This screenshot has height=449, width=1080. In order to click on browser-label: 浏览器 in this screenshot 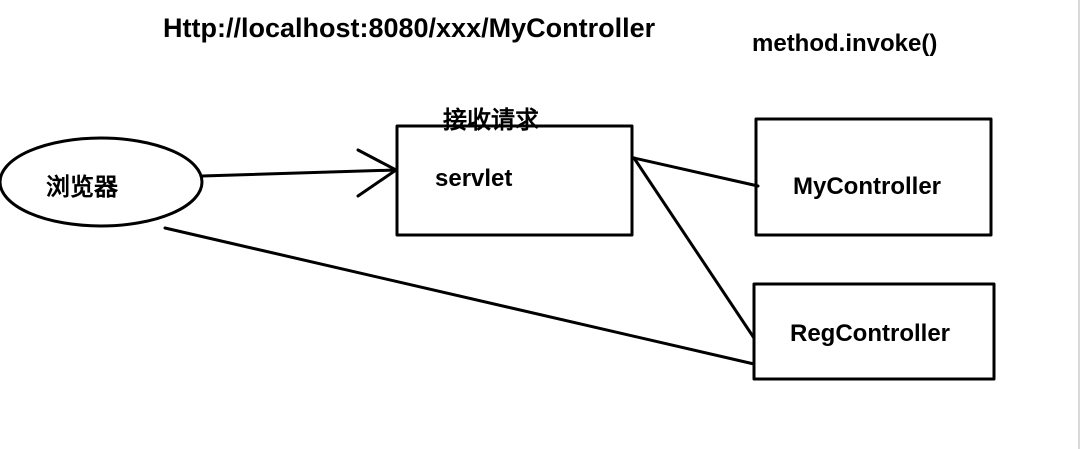, I will do `click(82, 187)`.